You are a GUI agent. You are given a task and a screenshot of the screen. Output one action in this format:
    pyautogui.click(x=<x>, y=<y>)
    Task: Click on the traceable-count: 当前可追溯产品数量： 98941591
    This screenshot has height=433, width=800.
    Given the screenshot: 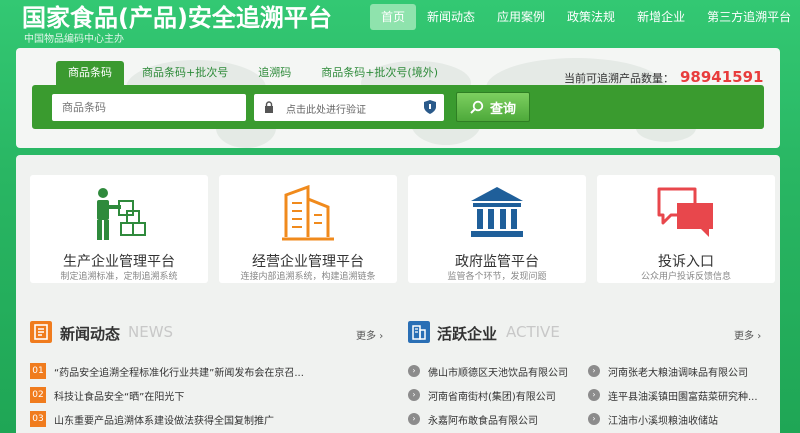 What is the action you would take?
    pyautogui.click(x=664, y=77)
    